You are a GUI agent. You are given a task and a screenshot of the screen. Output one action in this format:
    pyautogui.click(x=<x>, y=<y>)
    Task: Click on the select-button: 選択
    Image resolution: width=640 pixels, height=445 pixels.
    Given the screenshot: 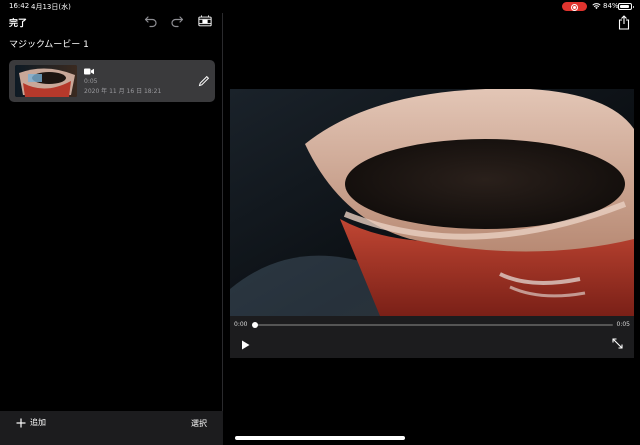 What is the action you would take?
    pyautogui.click(x=199, y=423)
    